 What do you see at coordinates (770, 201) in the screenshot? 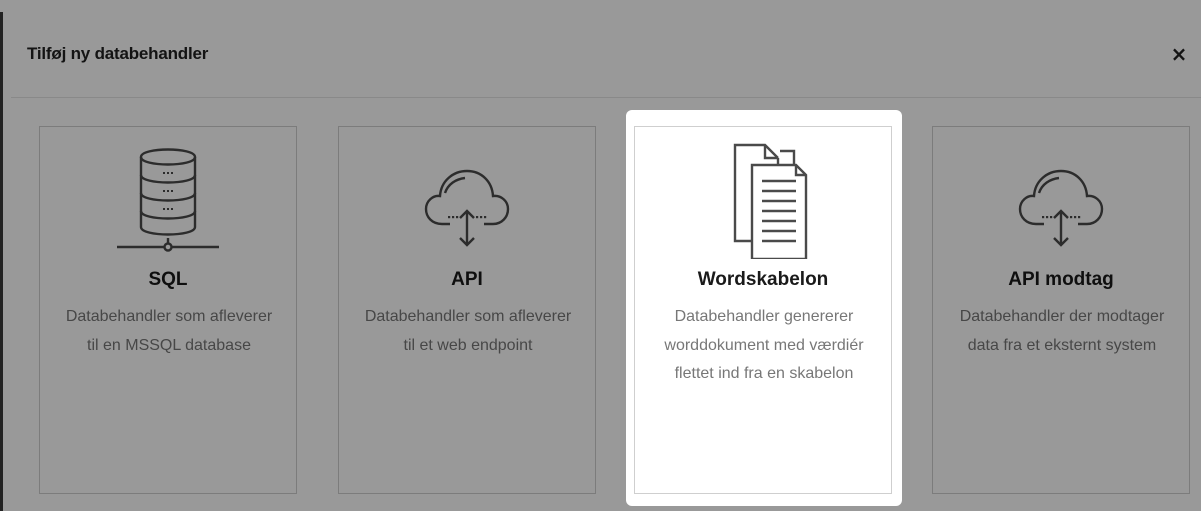
I see `documents-icon` at bounding box center [770, 201].